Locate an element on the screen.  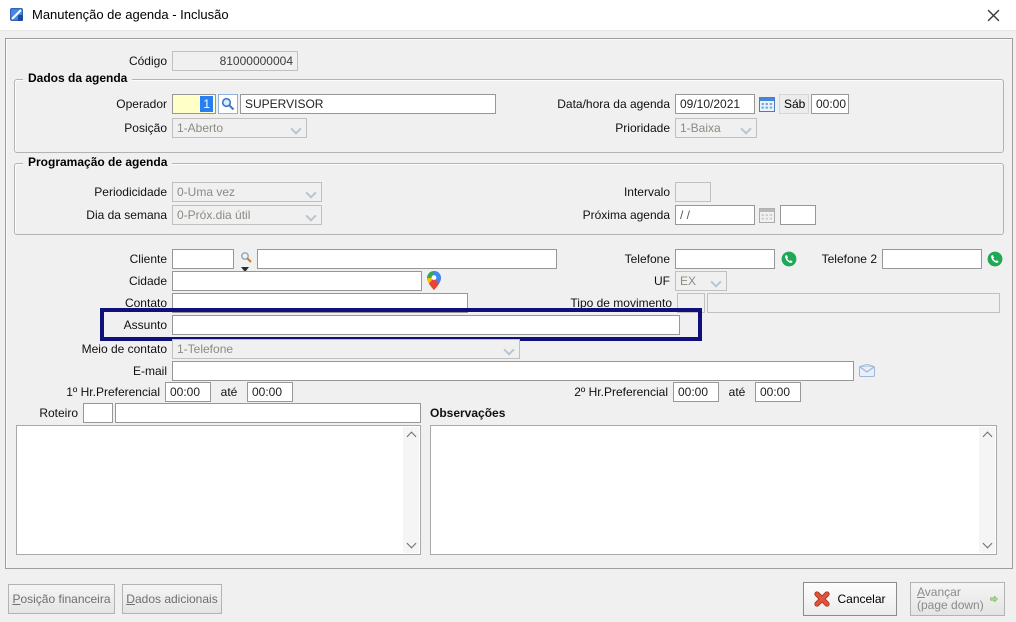
hr2-ate-label: até is located at coordinates (737, 392).